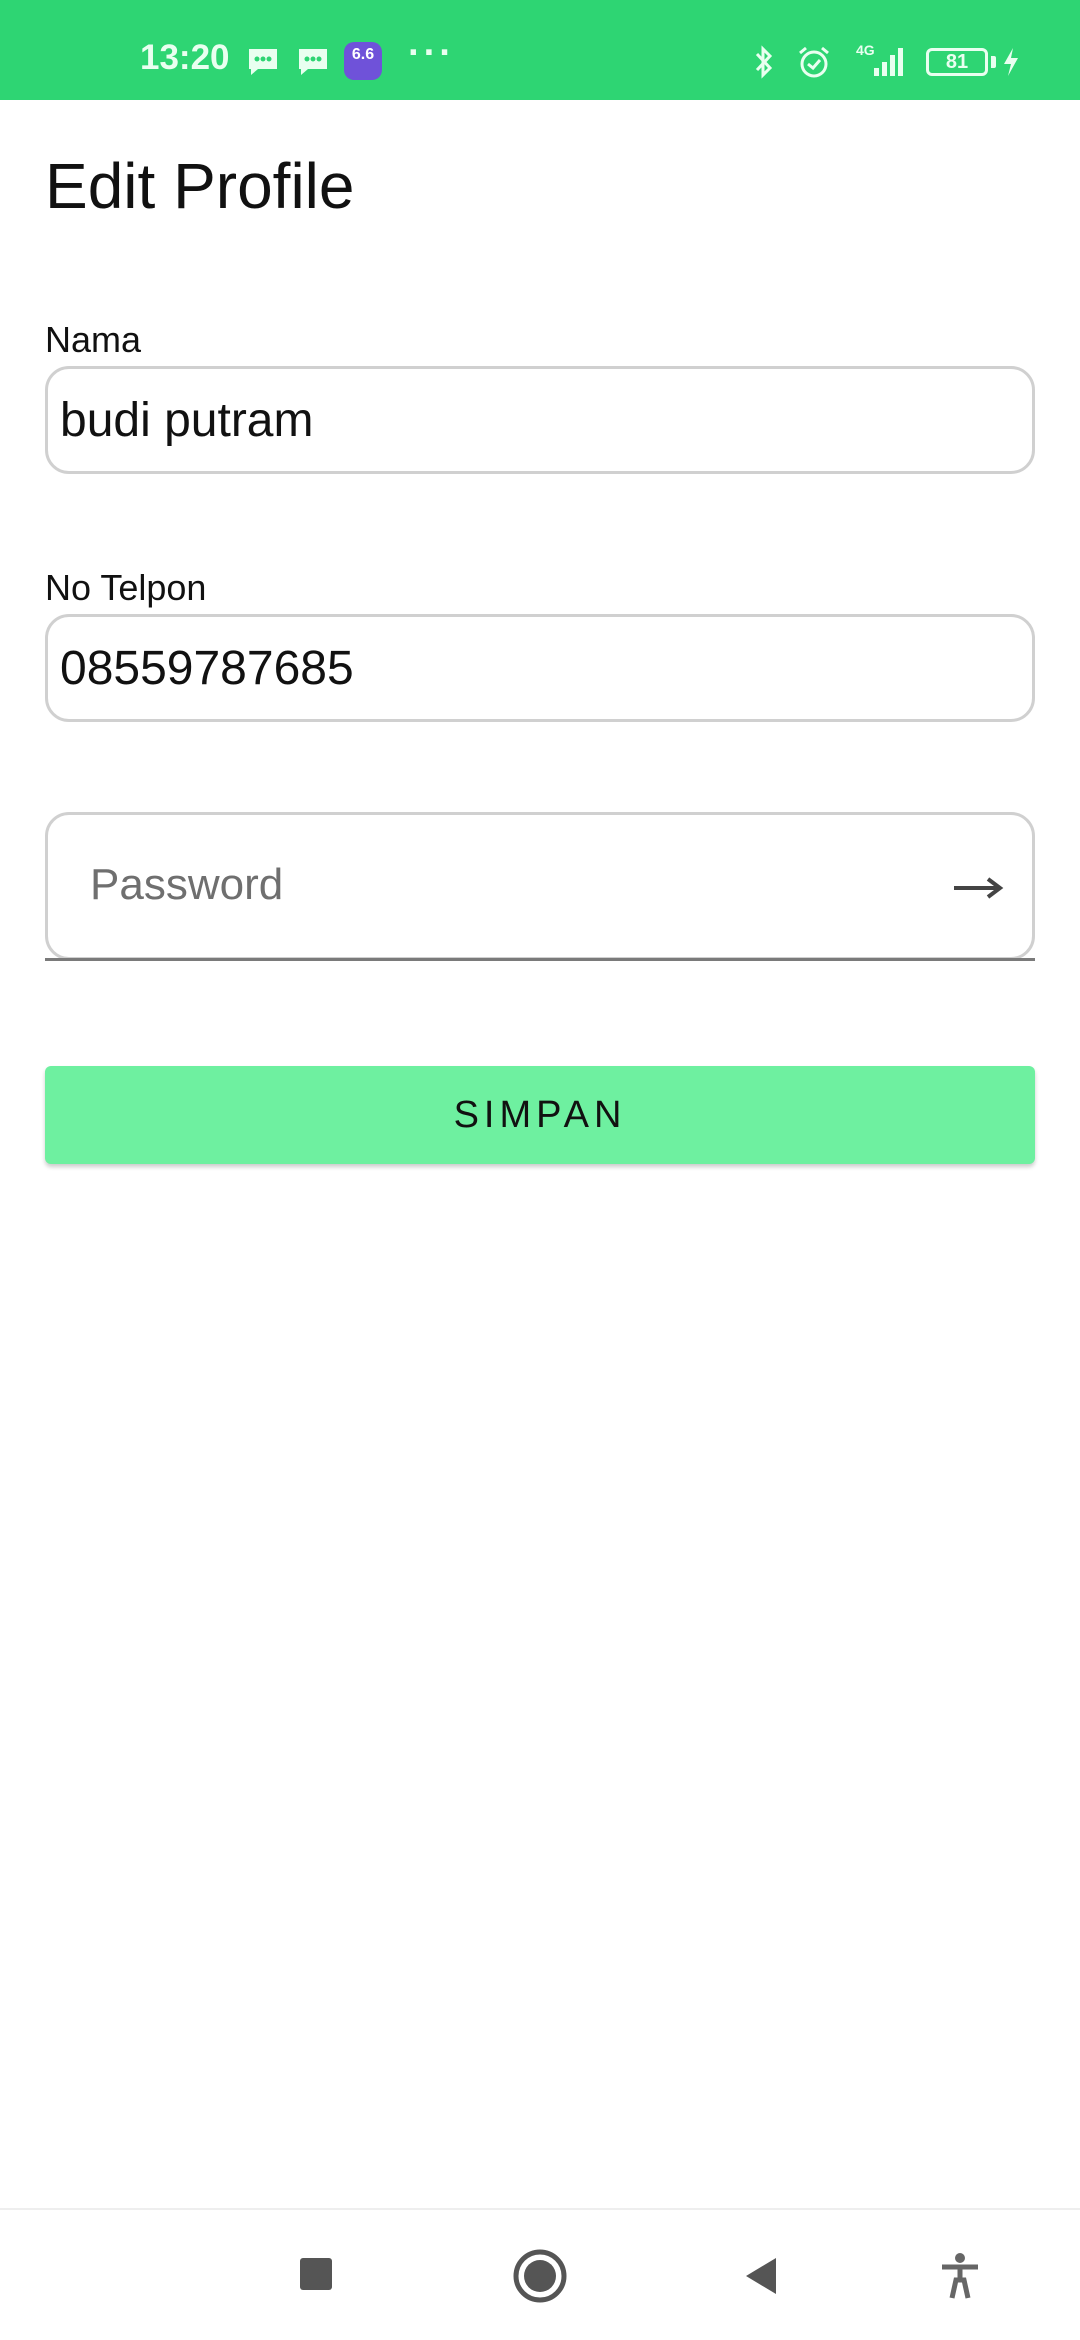 The width and height of the screenshot is (1080, 2340). I want to click on phone-field: 08559787685, so click(540, 668).